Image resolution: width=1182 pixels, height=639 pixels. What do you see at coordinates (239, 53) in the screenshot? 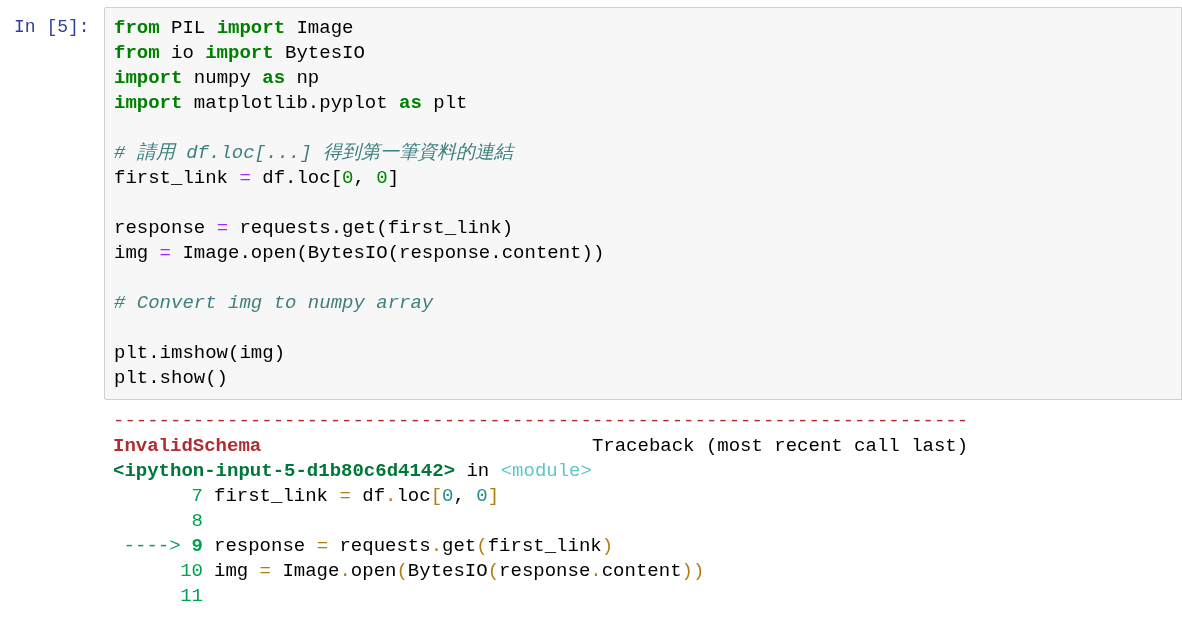
I see `code-line: from io import BytesIO` at bounding box center [239, 53].